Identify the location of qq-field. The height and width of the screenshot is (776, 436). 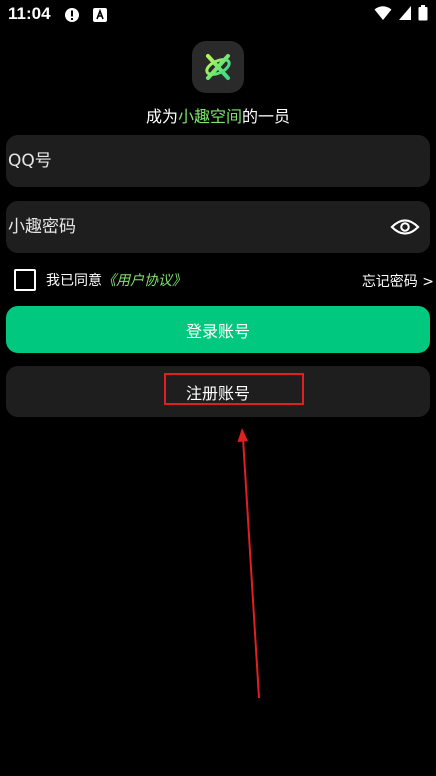
(218, 161).